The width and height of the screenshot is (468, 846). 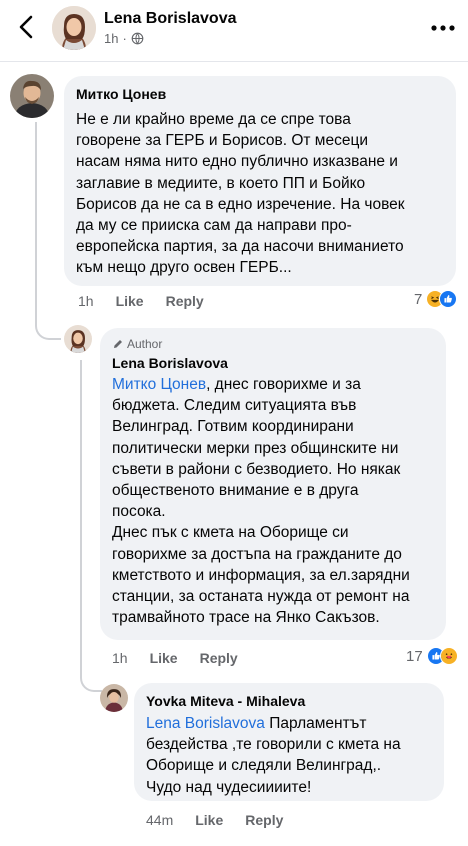 What do you see at coordinates (257, 554) in the screenshot?
I see `comment-line: говорихме за достъпа на гражданите до` at bounding box center [257, 554].